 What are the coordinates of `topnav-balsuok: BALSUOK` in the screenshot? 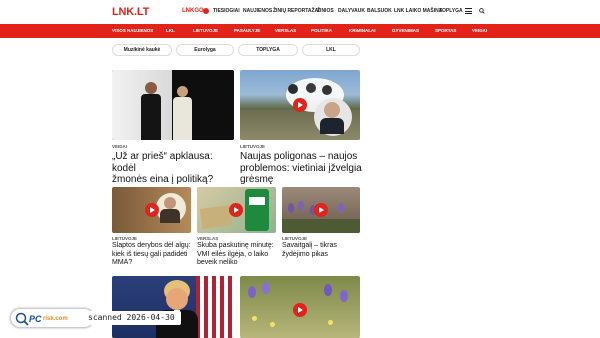 It's located at (379, 11).